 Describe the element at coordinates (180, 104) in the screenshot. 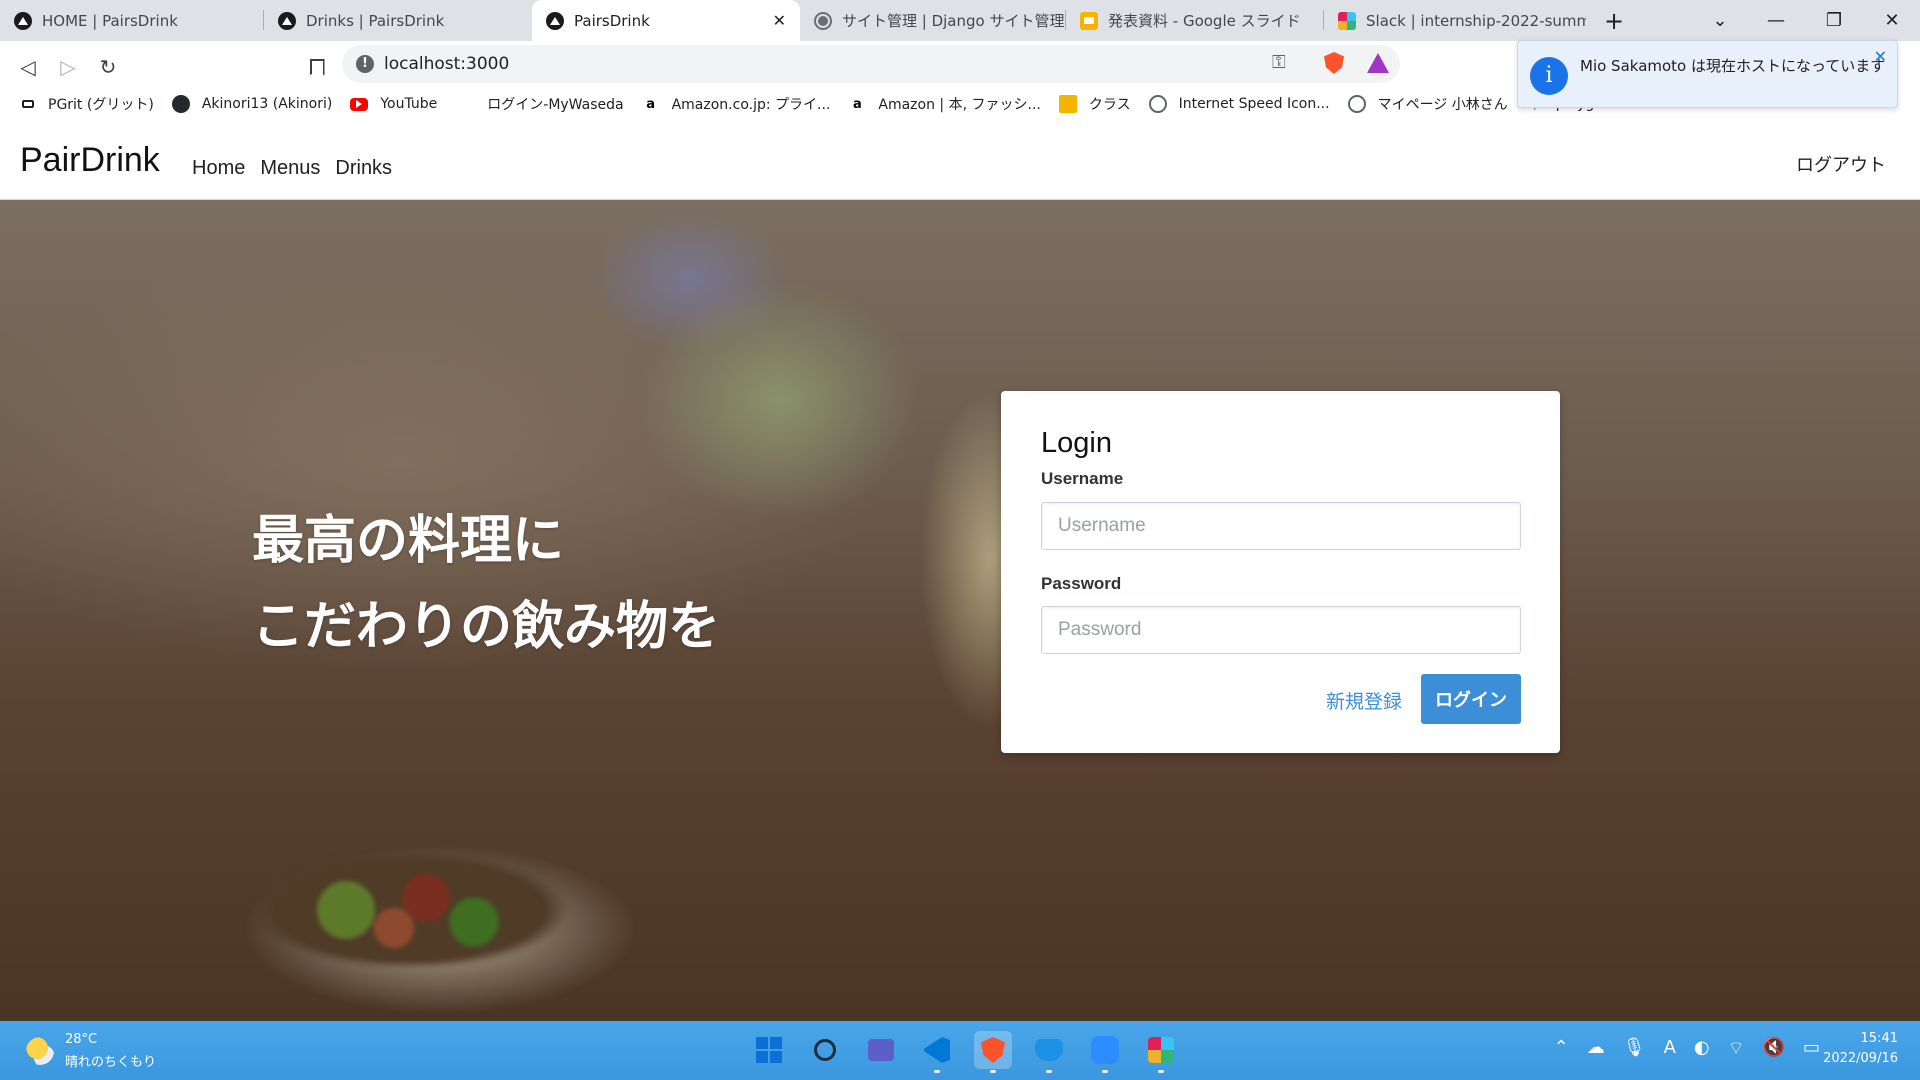

I see `github-icon` at that location.